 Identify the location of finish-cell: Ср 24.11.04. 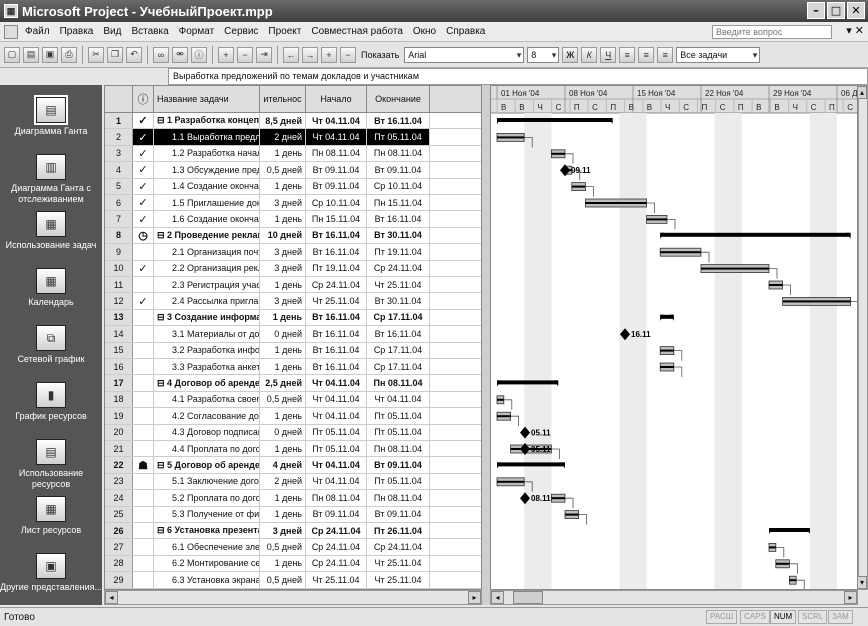
(398, 268).